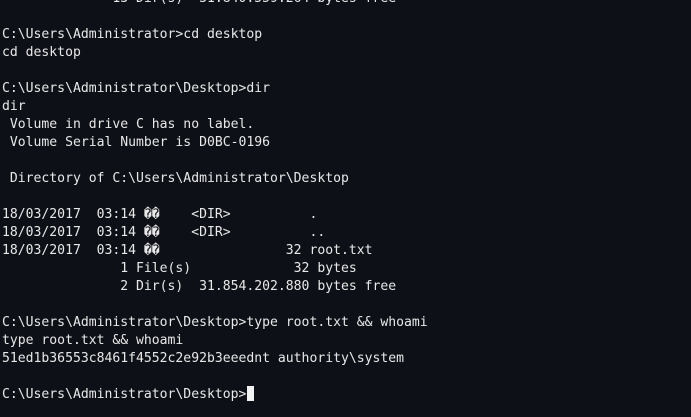 This screenshot has height=417, width=691. Describe the element at coordinates (41, 52) in the screenshot. I see `terminal-line: cd desktop` at that location.